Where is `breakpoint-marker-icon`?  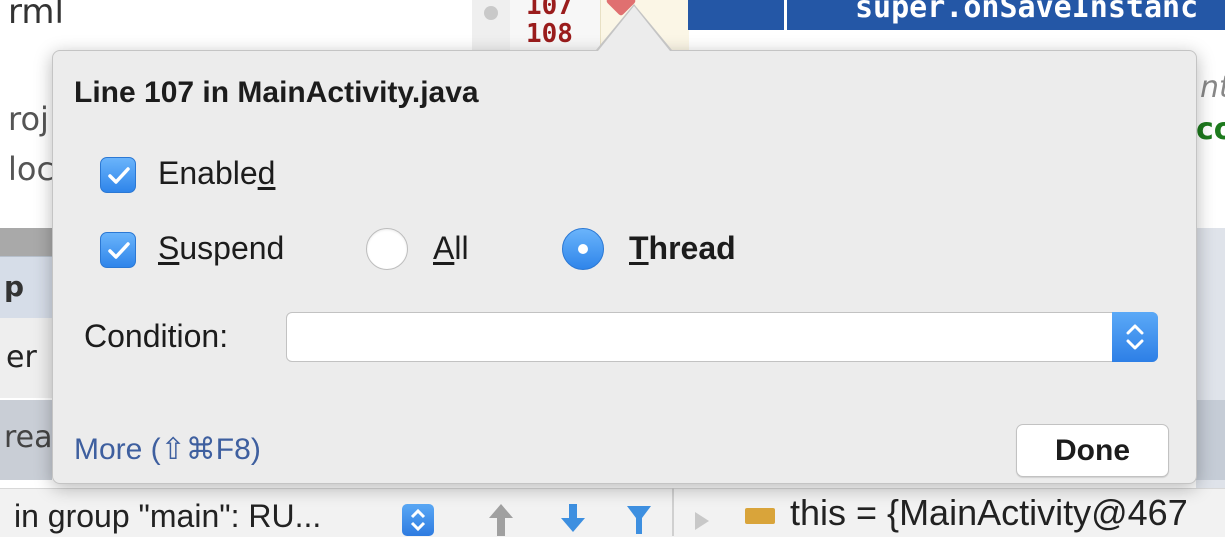 breakpoint-marker-icon is located at coordinates (491, 13).